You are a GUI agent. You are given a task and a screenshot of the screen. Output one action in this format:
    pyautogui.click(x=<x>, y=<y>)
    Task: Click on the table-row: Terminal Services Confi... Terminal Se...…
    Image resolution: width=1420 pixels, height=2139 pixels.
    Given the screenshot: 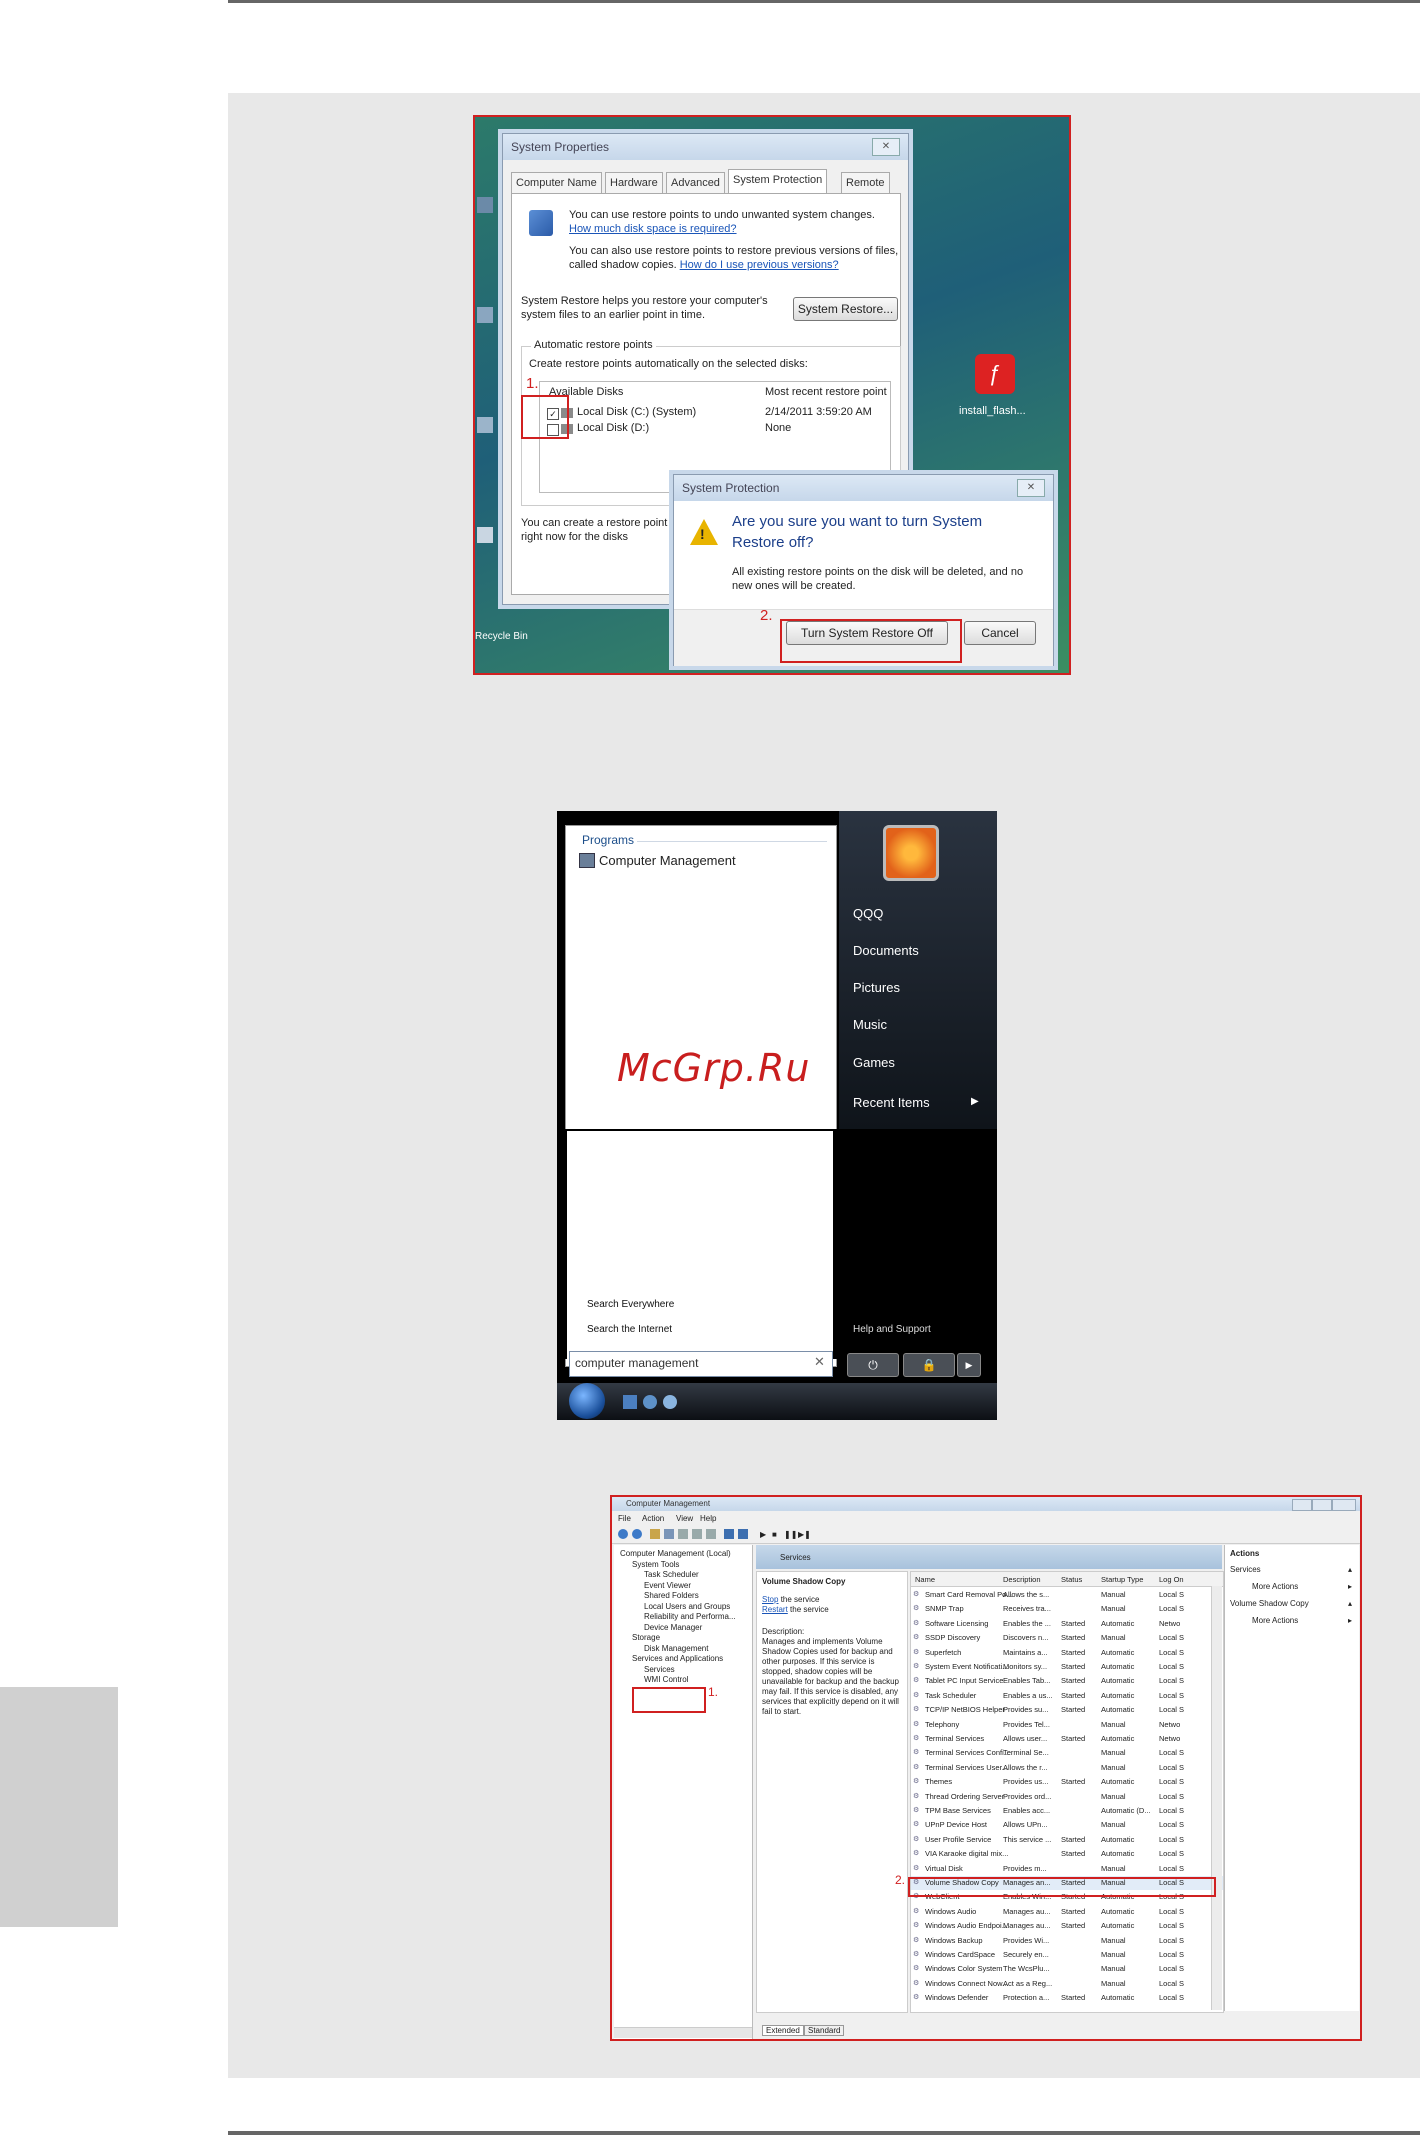 What is the action you would take?
    pyautogui.click(x=1067, y=1753)
    